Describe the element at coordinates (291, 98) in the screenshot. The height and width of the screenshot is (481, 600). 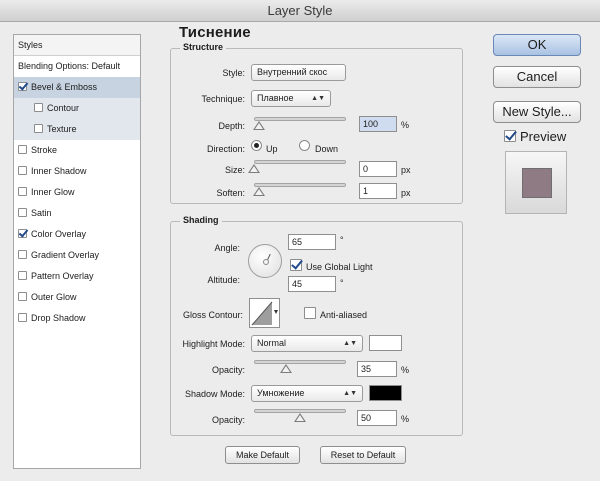
I see `technique-select: Плавное ▲▼` at that location.